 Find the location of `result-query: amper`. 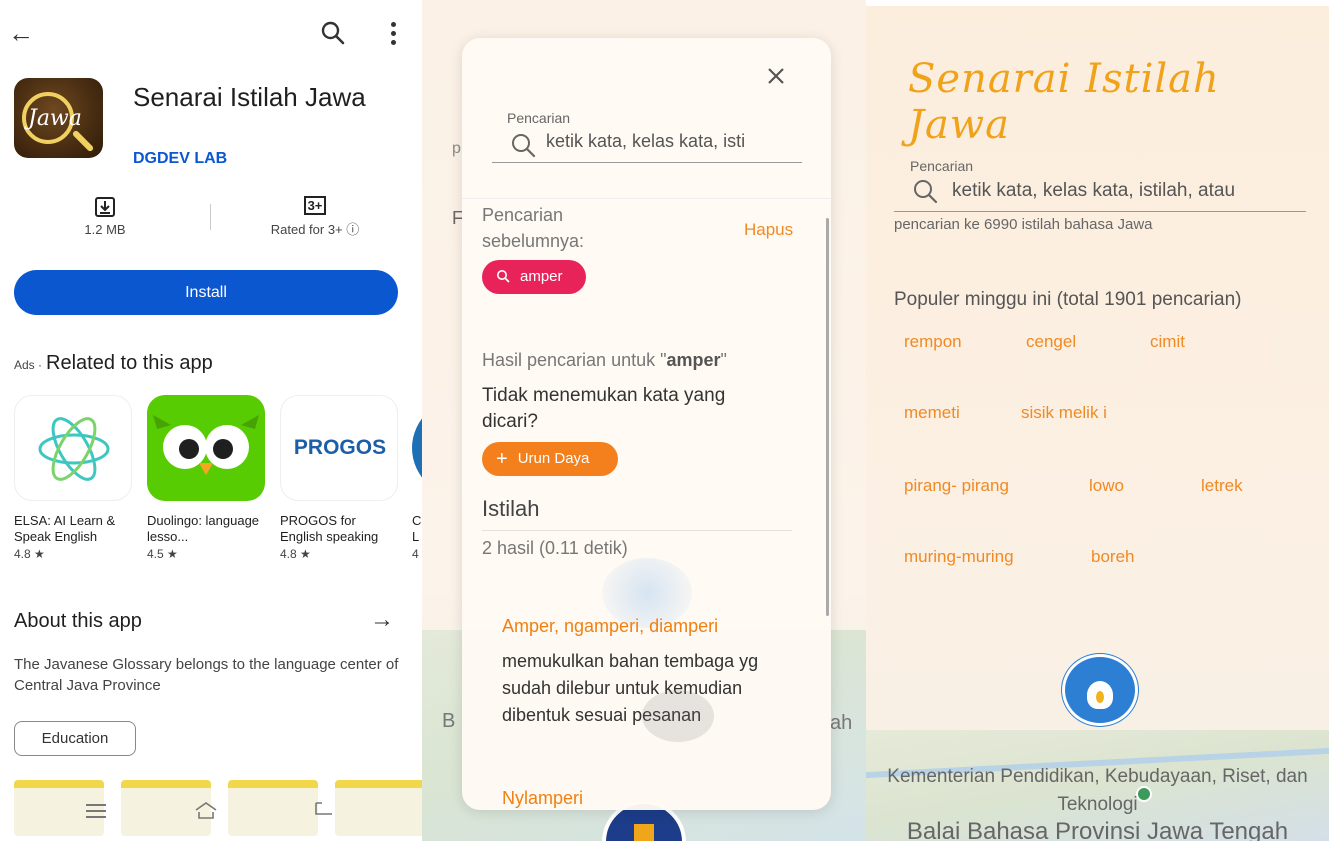

result-query: amper is located at coordinates (693, 360).